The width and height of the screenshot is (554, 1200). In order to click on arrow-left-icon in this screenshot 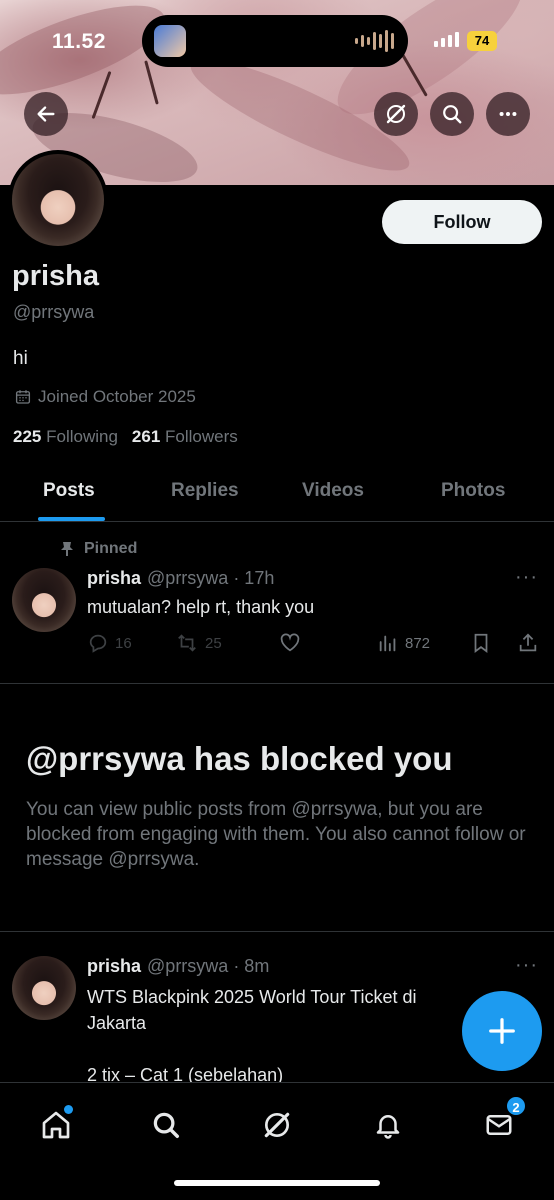, I will do `click(46, 114)`.